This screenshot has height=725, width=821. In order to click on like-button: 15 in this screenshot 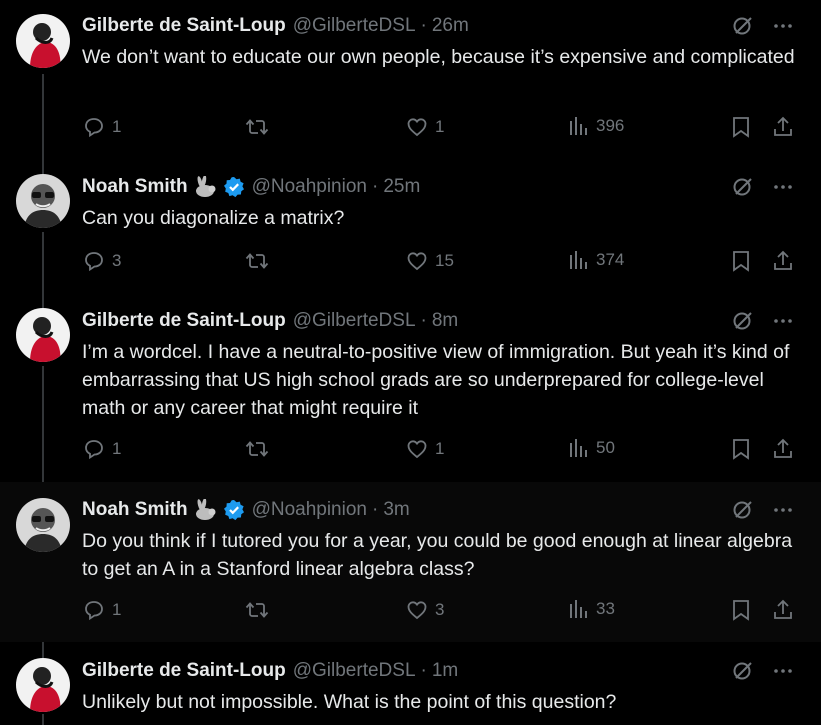, I will do `click(429, 261)`.